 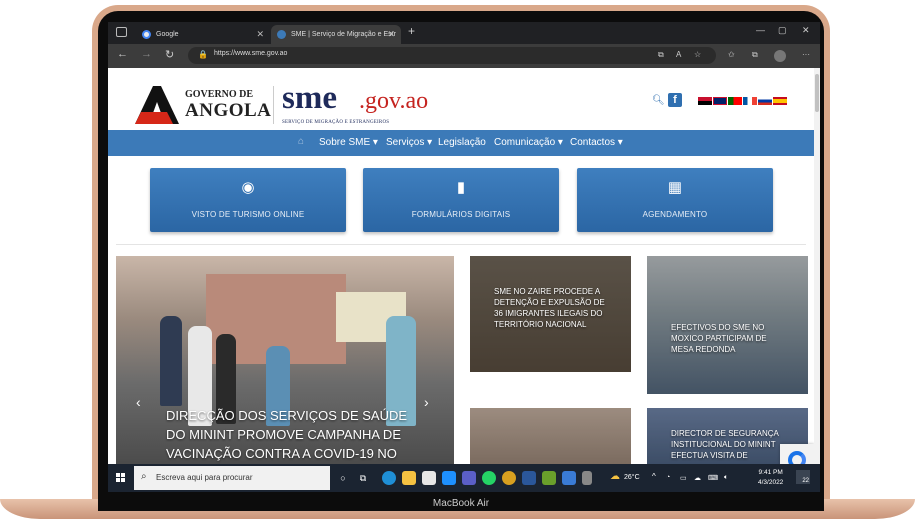 I want to click on hero-photo-person, so click(x=171, y=361).